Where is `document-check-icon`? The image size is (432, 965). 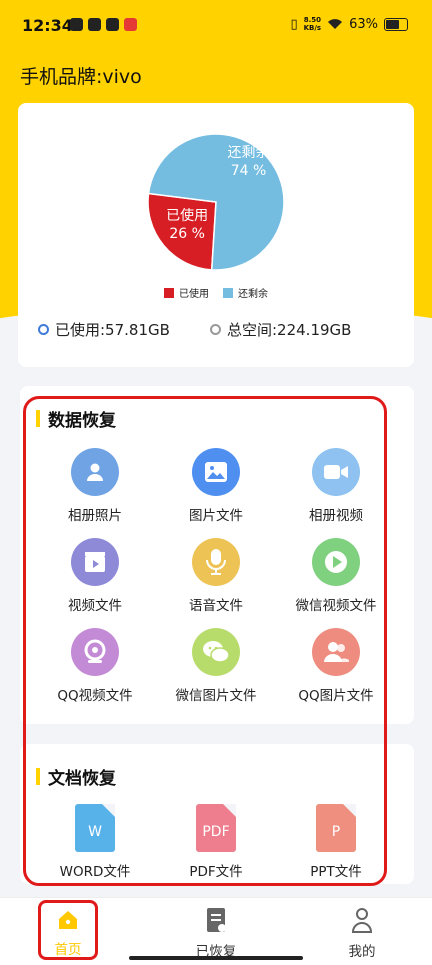
document-check-icon is located at coordinates (216, 920).